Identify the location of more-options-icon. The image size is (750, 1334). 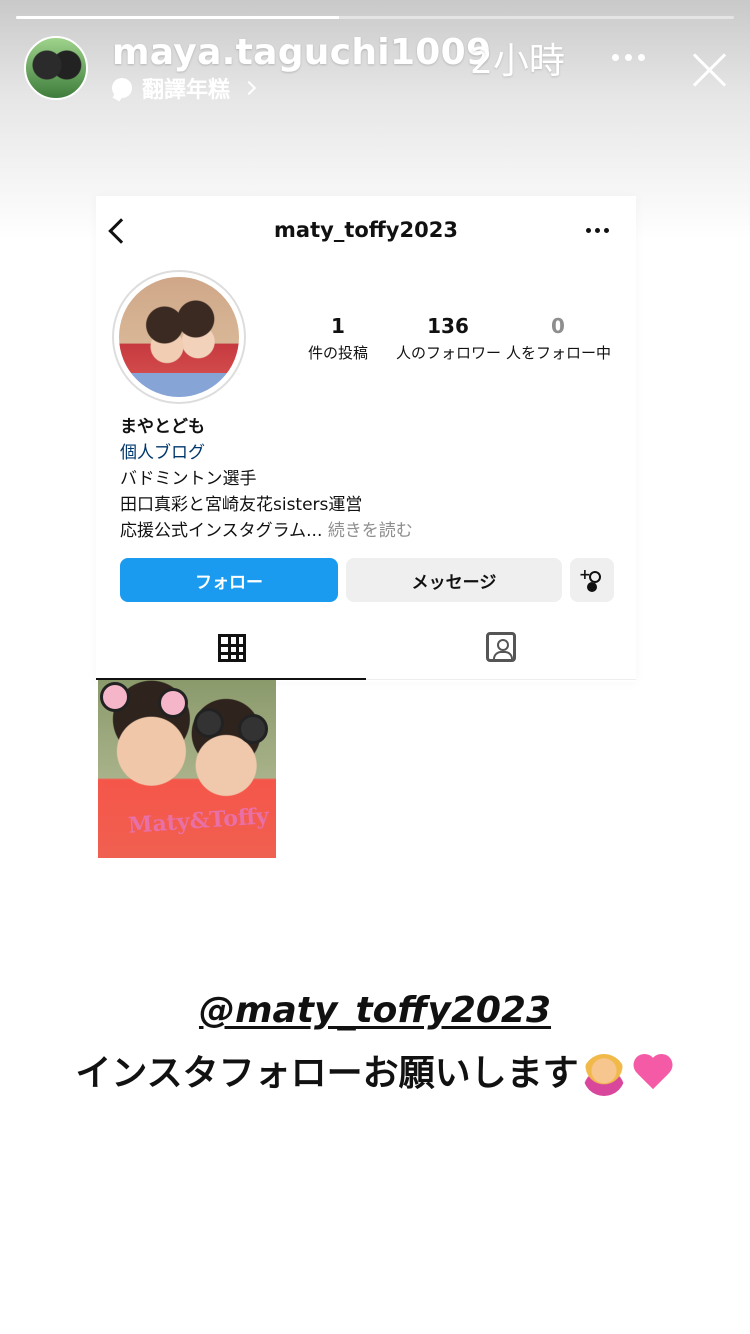
(628, 57).